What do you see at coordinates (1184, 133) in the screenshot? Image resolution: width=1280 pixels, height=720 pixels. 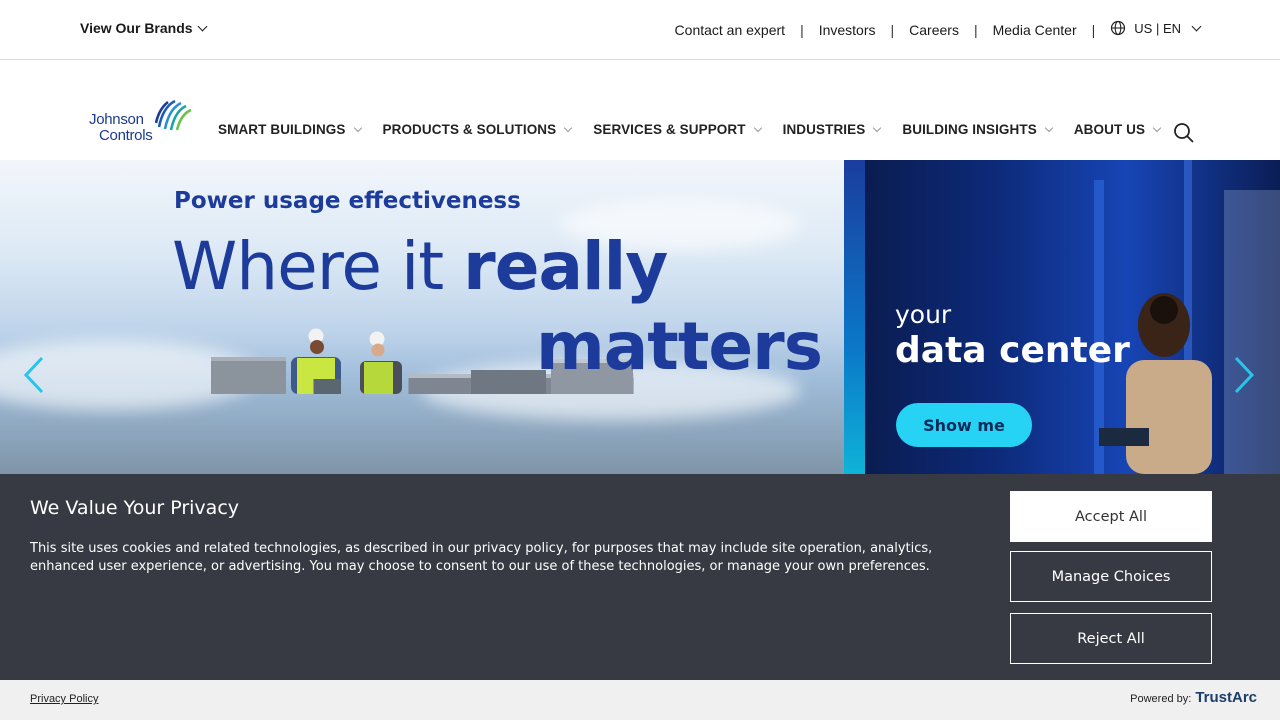 I see `search-icon` at bounding box center [1184, 133].